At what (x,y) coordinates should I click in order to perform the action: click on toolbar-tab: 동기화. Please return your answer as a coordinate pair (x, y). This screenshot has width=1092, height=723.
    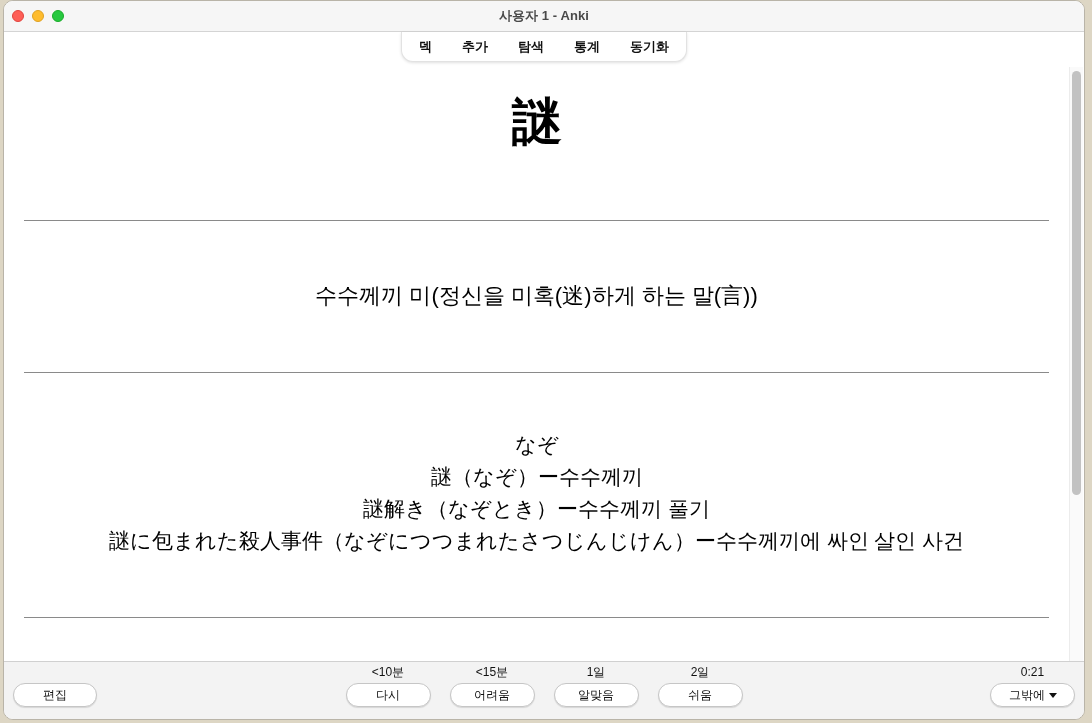
    Looking at the image, I should click on (649, 46).